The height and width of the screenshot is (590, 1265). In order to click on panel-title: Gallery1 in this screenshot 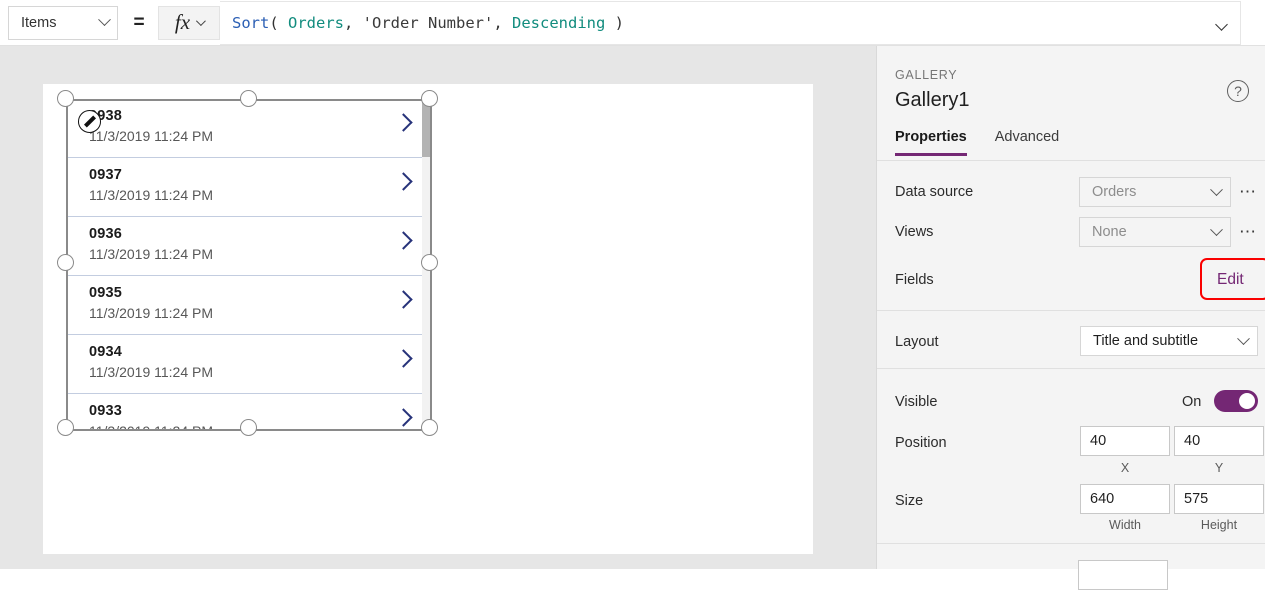, I will do `click(932, 100)`.